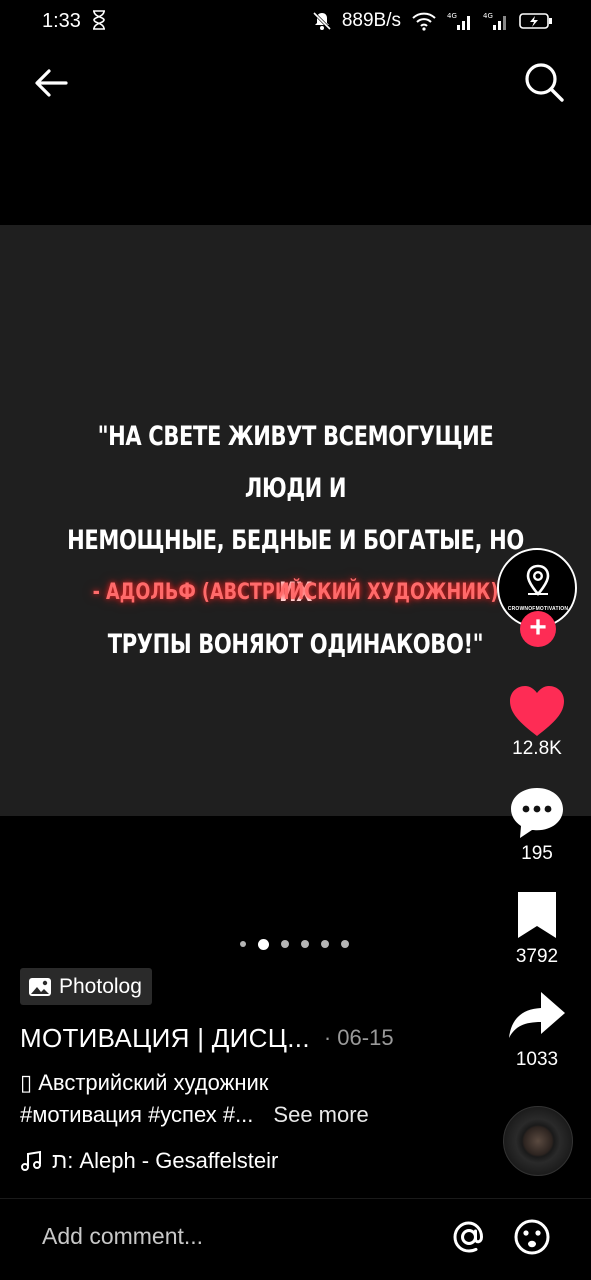  What do you see at coordinates (31, 1160) in the screenshot?
I see `music-note-icon` at bounding box center [31, 1160].